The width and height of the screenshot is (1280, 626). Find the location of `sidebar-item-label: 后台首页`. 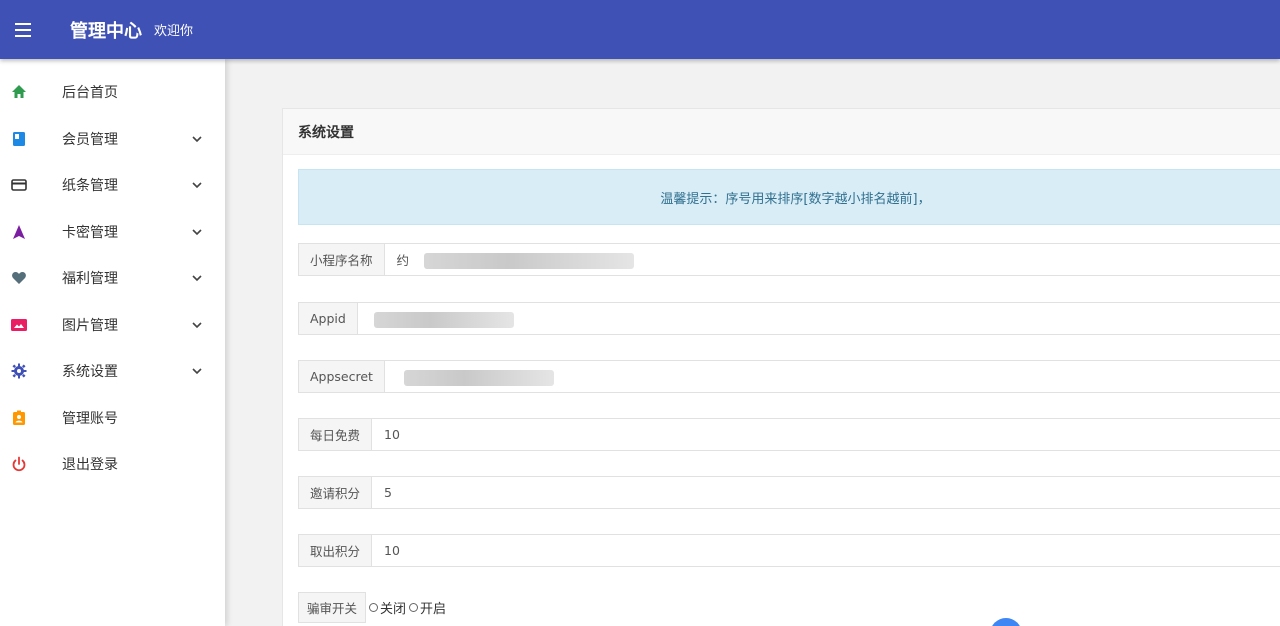

sidebar-item-label: 后台首页 is located at coordinates (90, 93).